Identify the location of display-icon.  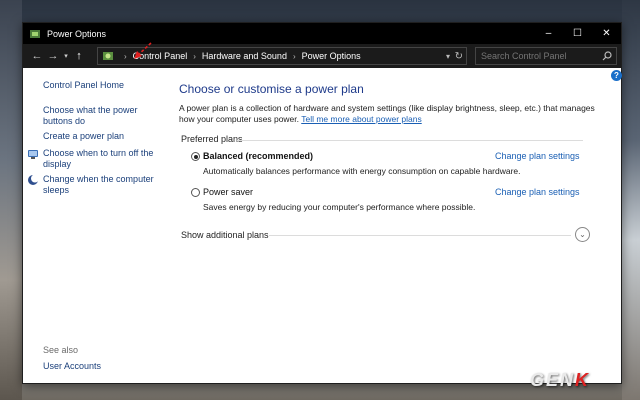
(33, 154).